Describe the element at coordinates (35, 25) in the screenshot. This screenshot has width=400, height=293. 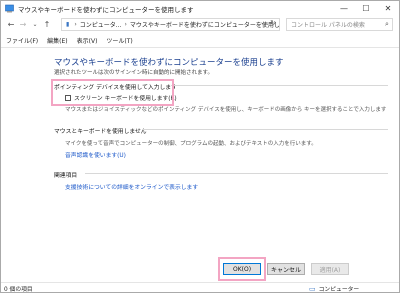
I see `recent-dropdown-icon: ⌄` at that location.